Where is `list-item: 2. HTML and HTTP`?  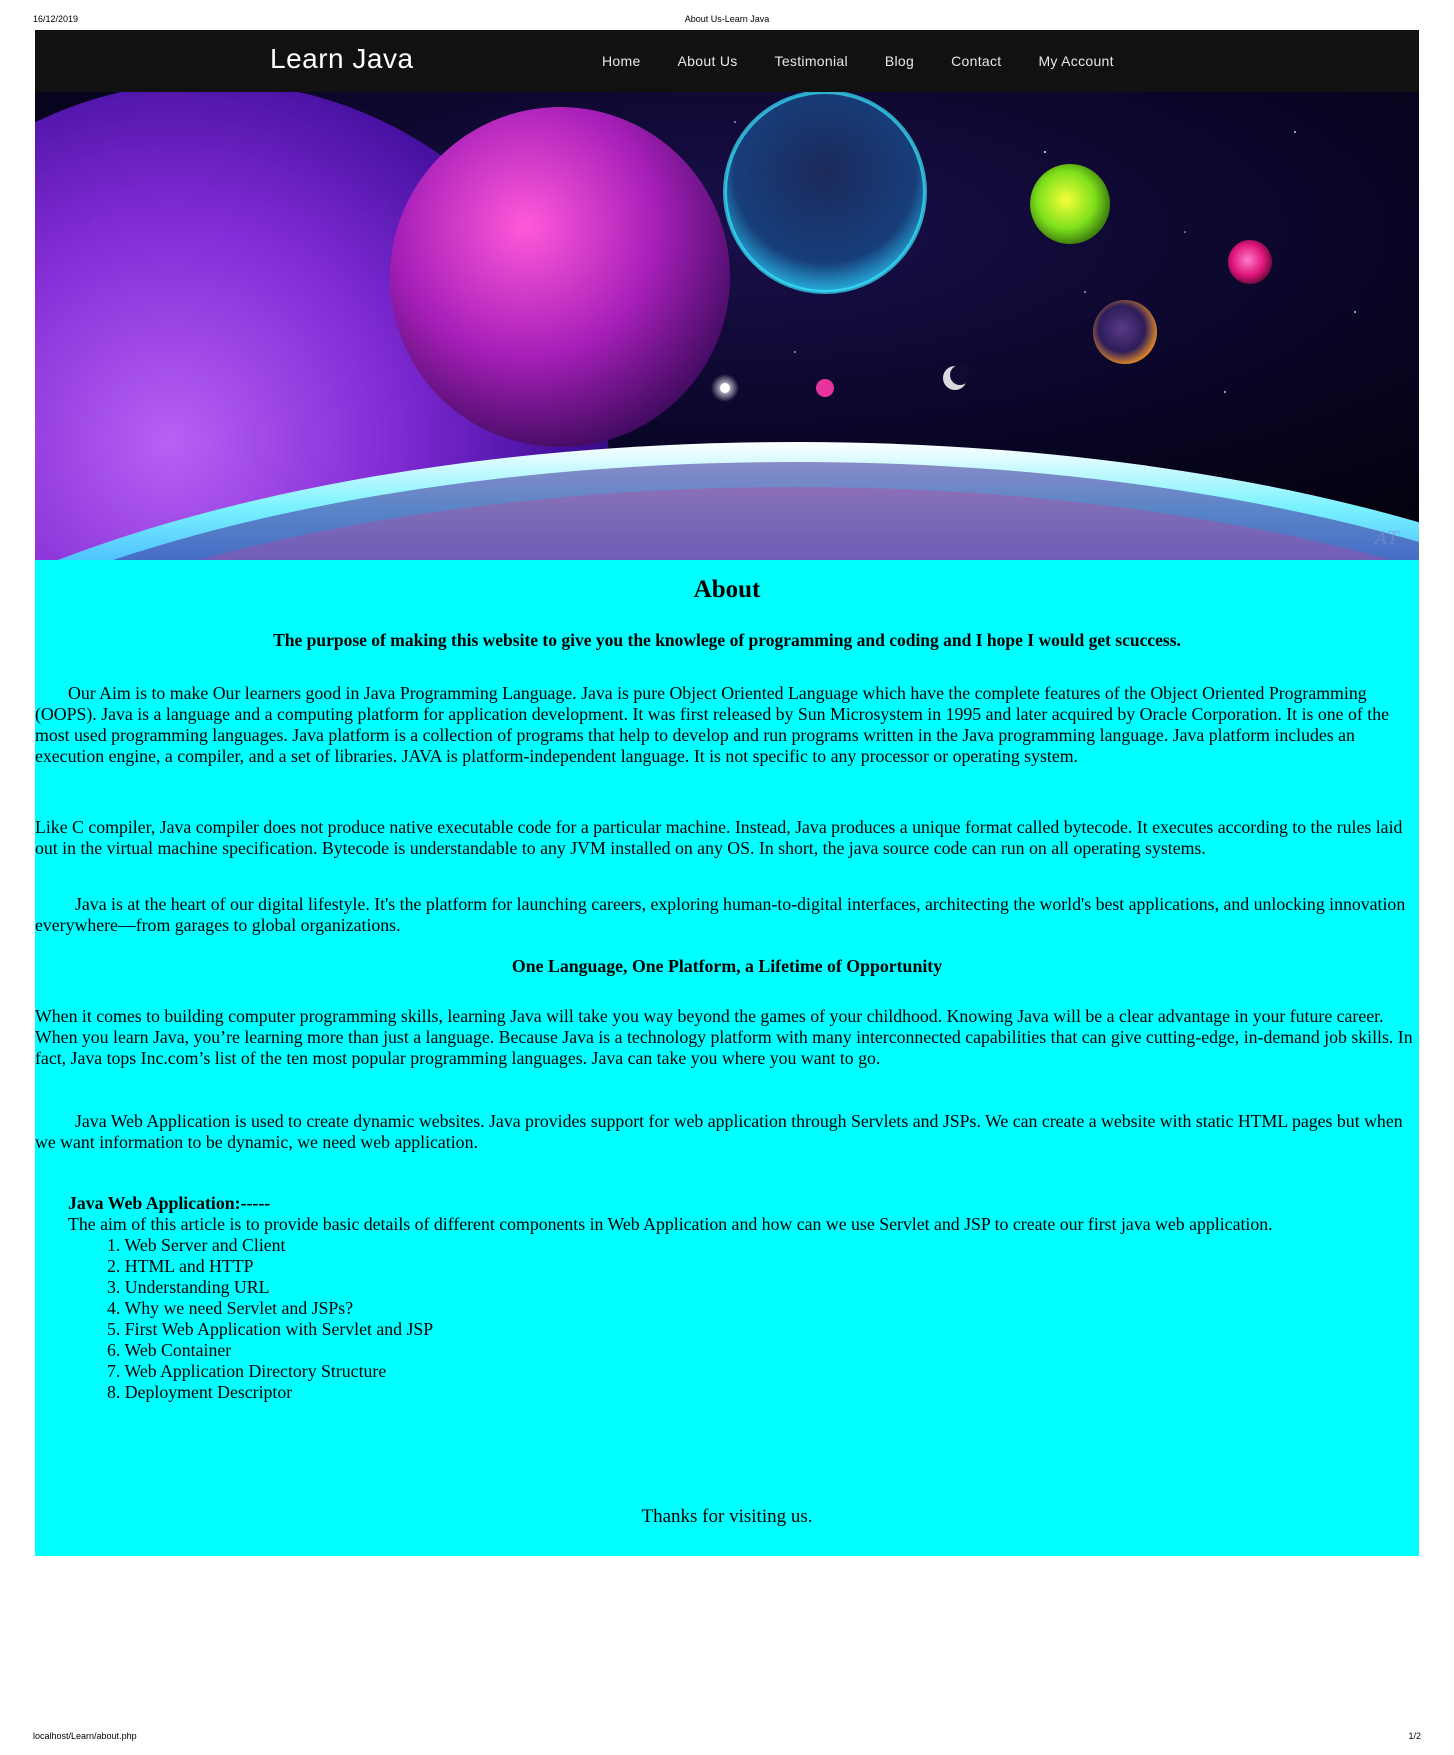 list-item: 2. HTML and HTTP is located at coordinates (180, 1266).